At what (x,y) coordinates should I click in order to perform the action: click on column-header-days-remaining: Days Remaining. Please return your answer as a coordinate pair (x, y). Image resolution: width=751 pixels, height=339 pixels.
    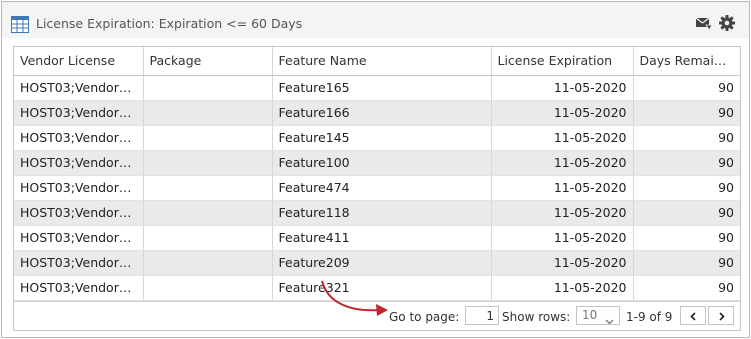
    Looking at the image, I should click on (686, 61).